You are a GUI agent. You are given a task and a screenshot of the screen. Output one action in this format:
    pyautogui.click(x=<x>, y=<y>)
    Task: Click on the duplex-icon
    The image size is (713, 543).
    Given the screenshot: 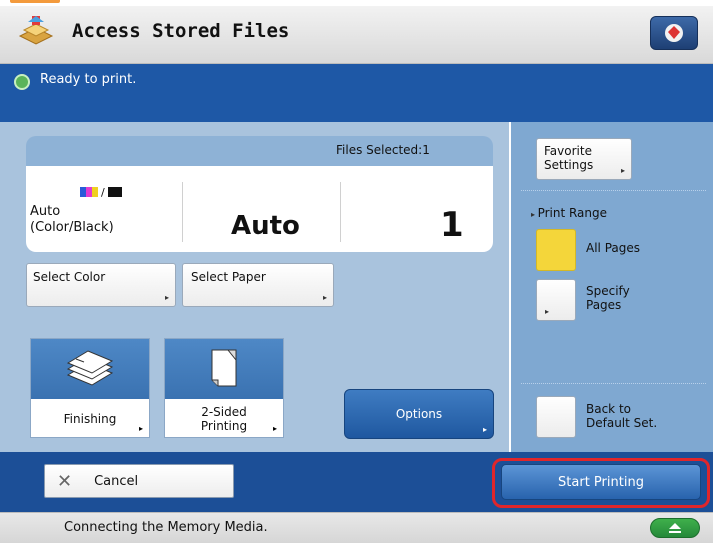 What is the action you would take?
    pyautogui.click(x=224, y=368)
    